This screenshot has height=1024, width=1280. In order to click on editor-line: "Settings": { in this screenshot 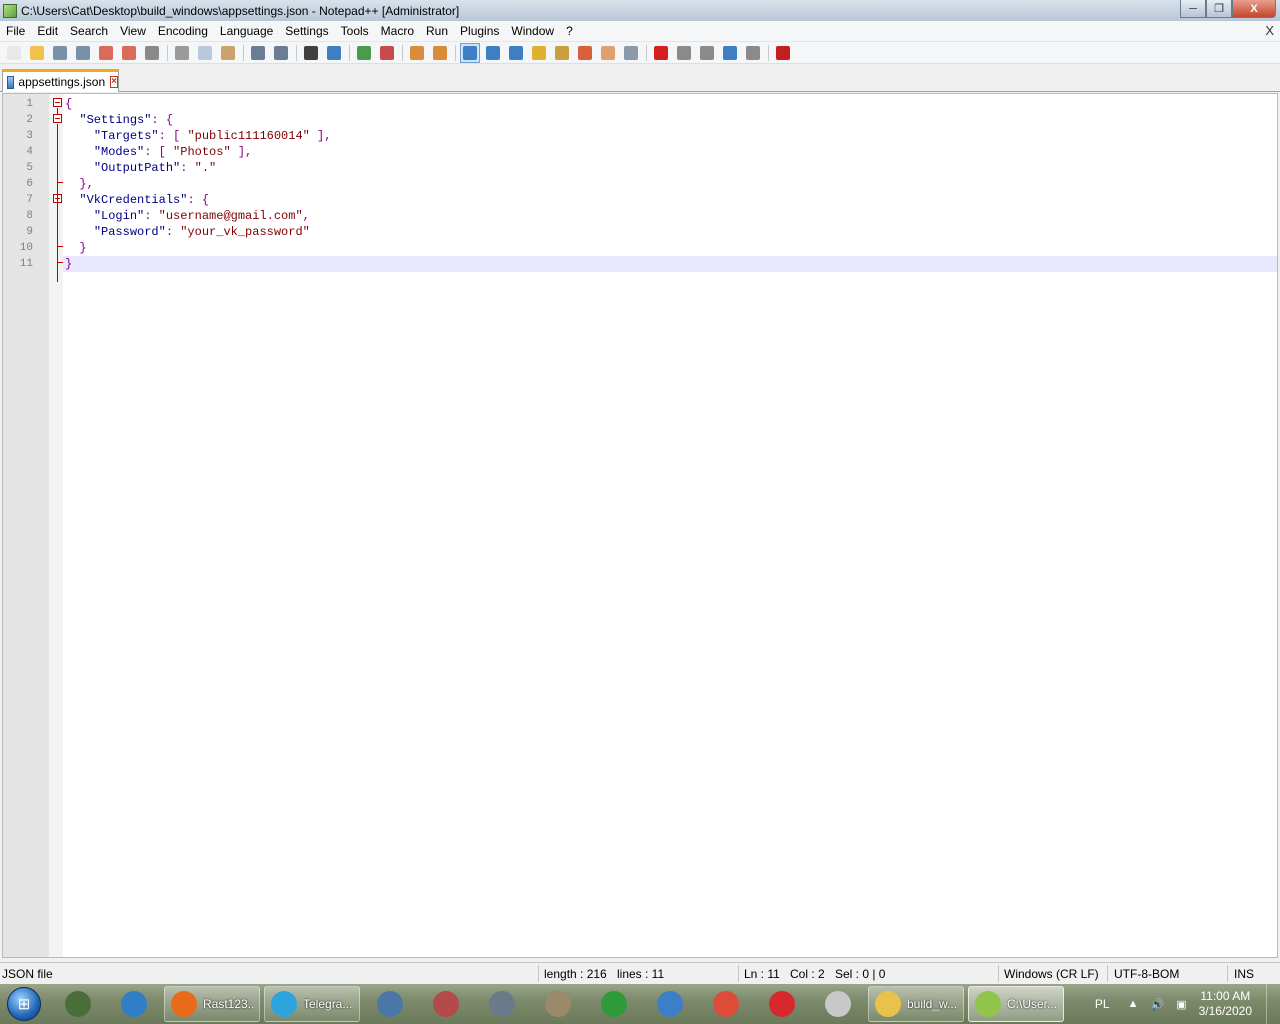, I will do `click(670, 120)`.